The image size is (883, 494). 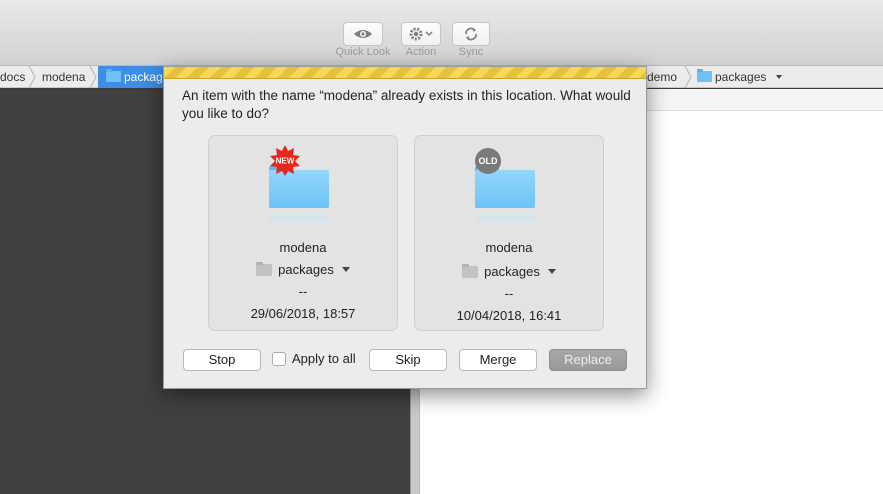 I want to click on apply-to-all-label: Apply to all, so click(x=324, y=358).